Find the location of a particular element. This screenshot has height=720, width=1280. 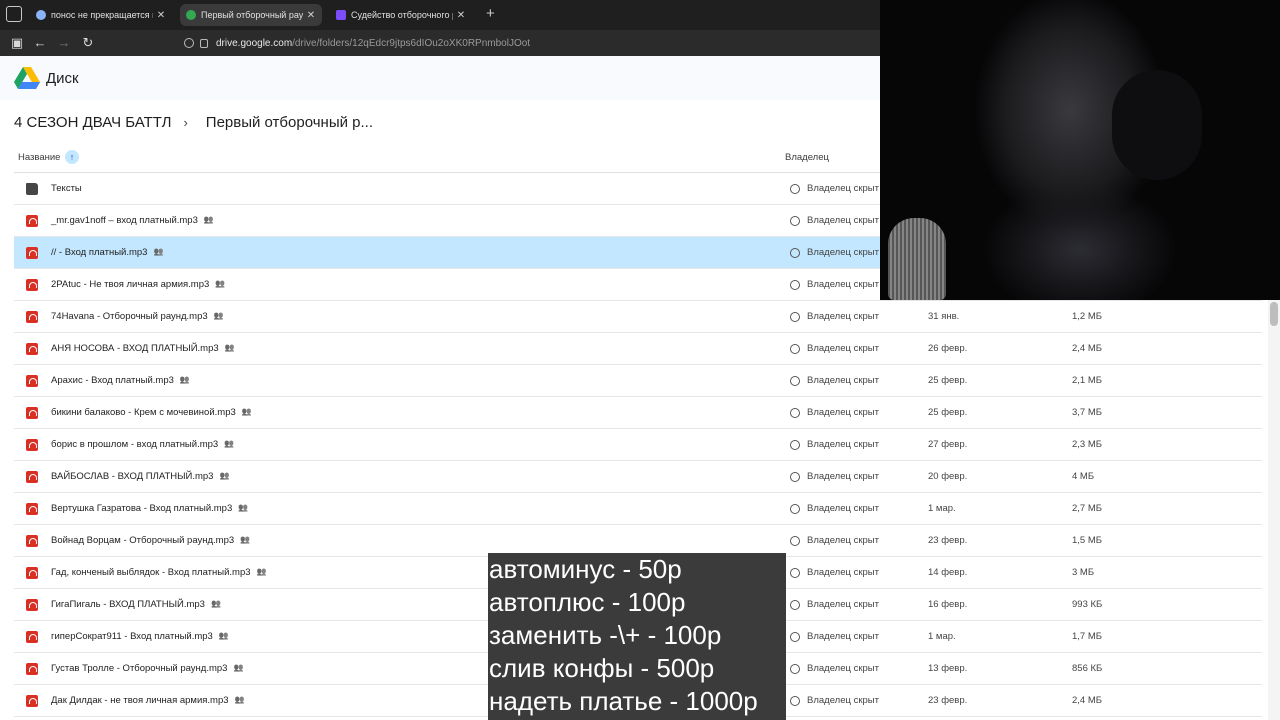

browser-tab-2: Первый отборочный раунд – Google Диск ✕ is located at coordinates (251, 15).